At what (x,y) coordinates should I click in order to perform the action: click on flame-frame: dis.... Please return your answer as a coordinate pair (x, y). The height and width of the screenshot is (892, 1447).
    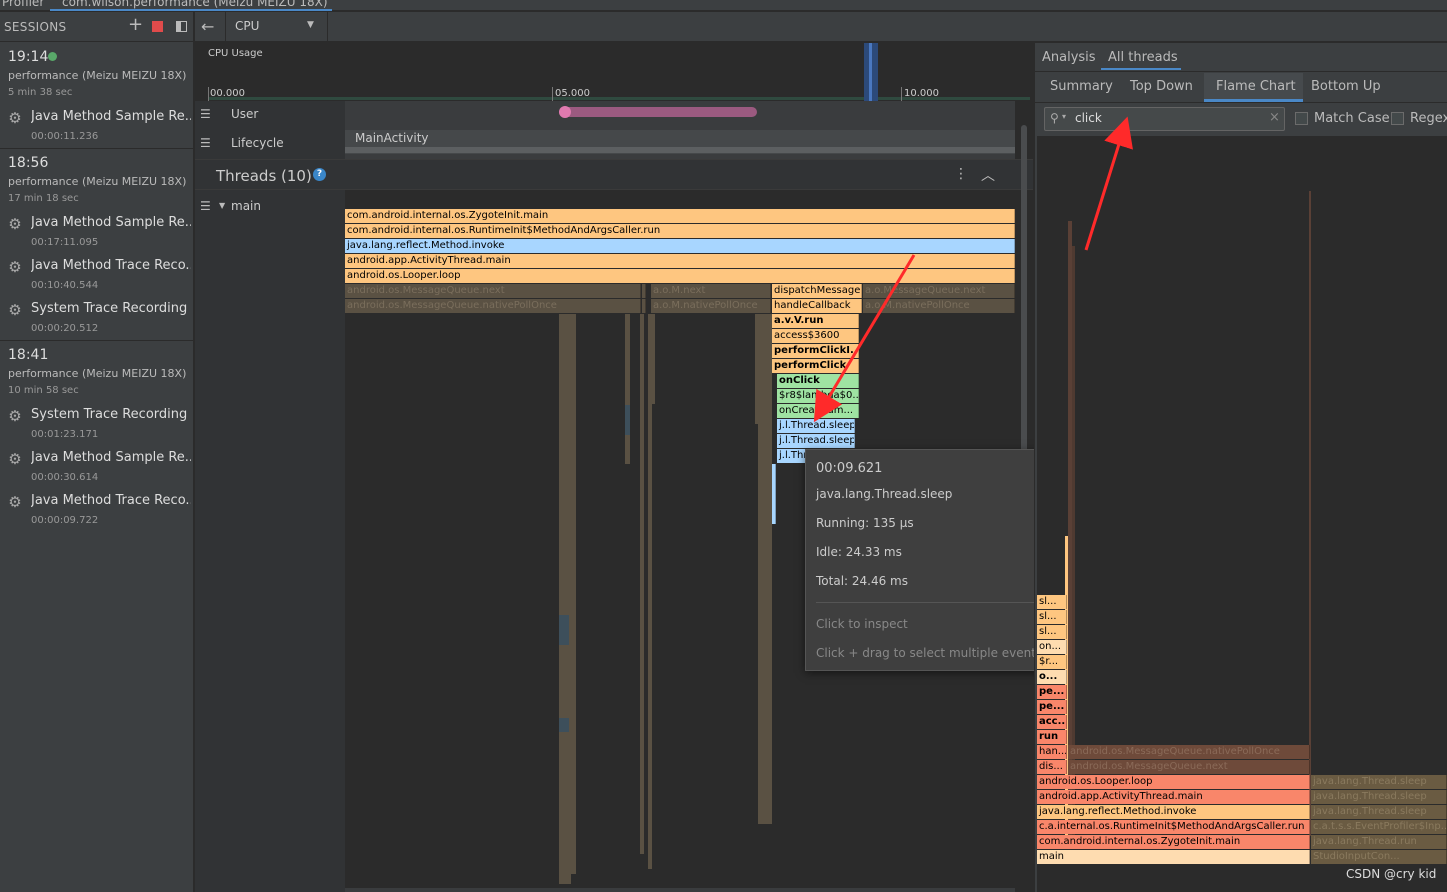
    Looking at the image, I should click on (1052, 767).